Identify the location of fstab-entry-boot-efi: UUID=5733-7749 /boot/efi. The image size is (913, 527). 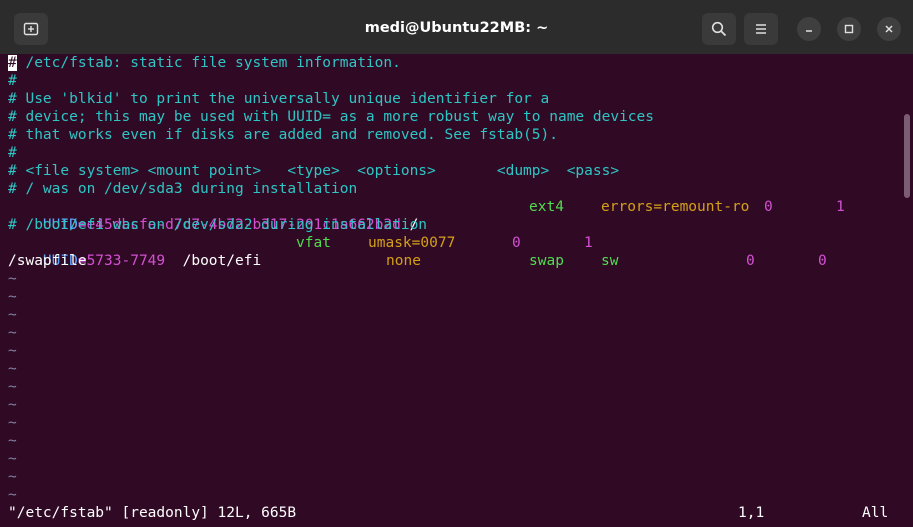
(165, 251).